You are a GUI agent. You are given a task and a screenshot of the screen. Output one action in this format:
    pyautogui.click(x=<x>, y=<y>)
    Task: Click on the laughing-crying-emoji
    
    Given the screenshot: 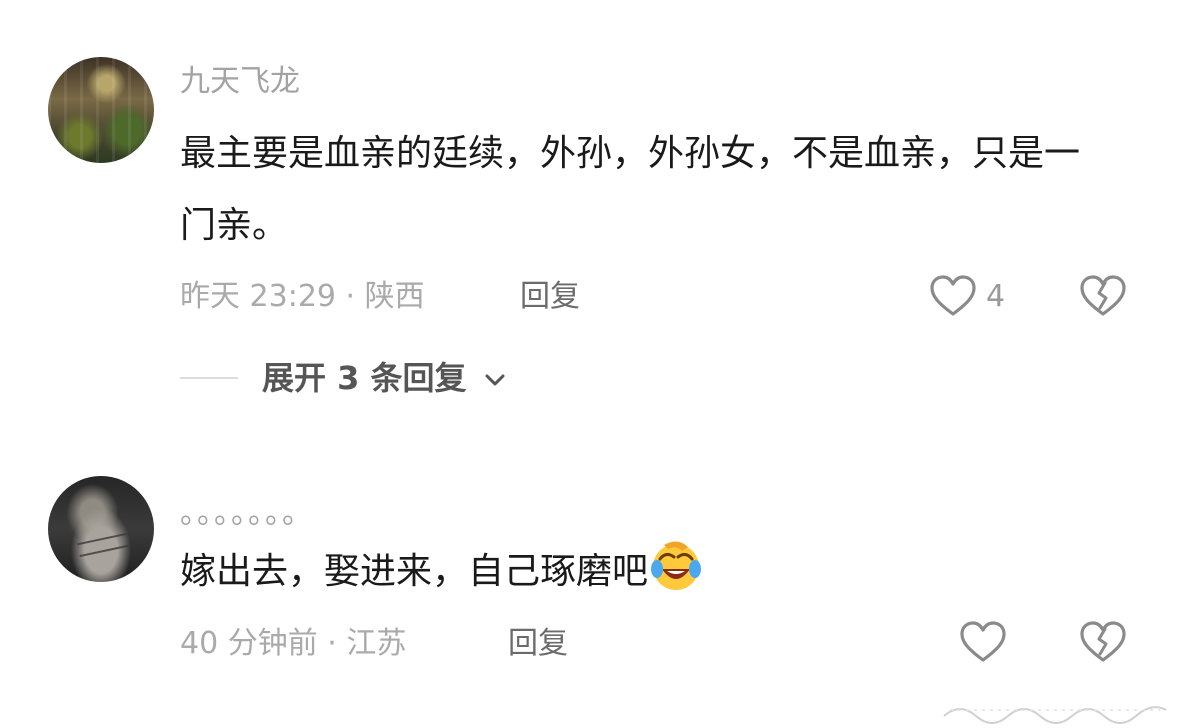 What is the action you would take?
    pyautogui.click(x=676, y=565)
    